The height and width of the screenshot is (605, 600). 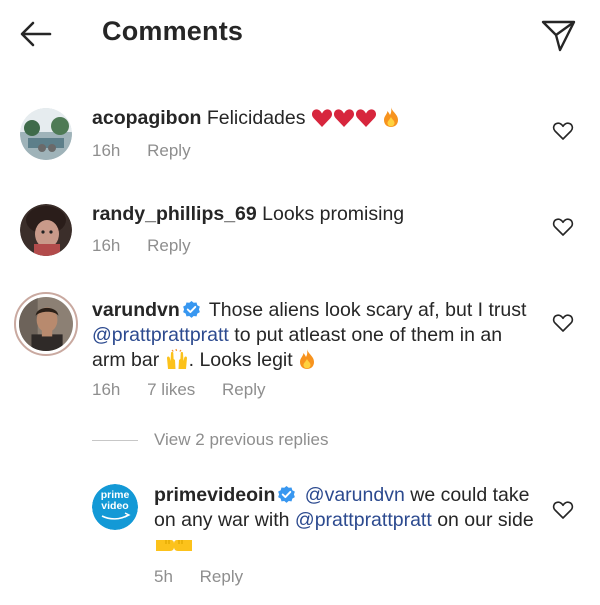 What do you see at coordinates (36, 34) in the screenshot?
I see `back-arrow-icon` at bounding box center [36, 34].